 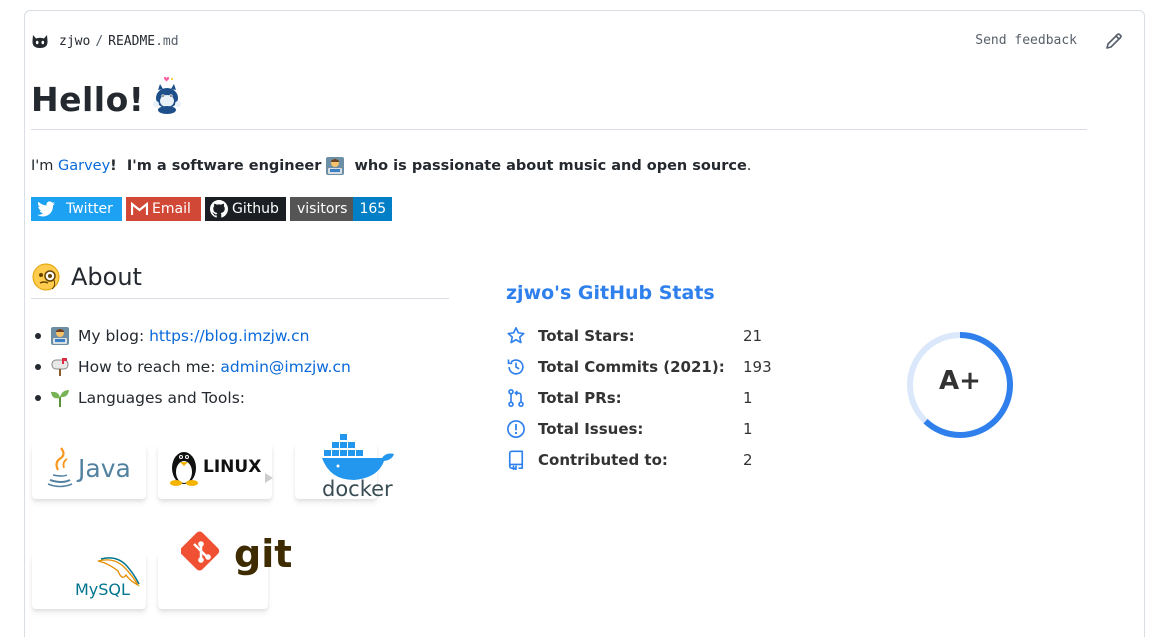 What do you see at coordinates (1026, 40) in the screenshot?
I see `send-feedback-link: Send feedback` at bounding box center [1026, 40].